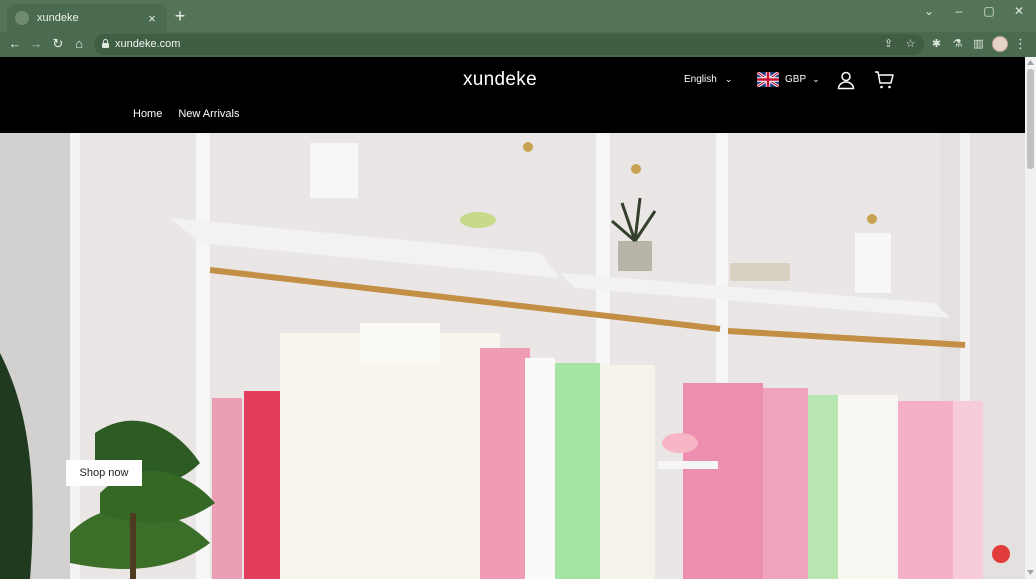 The image size is (1036, 579). Describe the element at coordinates (978, 44) in the screenshot. I see `sidepanel-icon: ▥` at that location.